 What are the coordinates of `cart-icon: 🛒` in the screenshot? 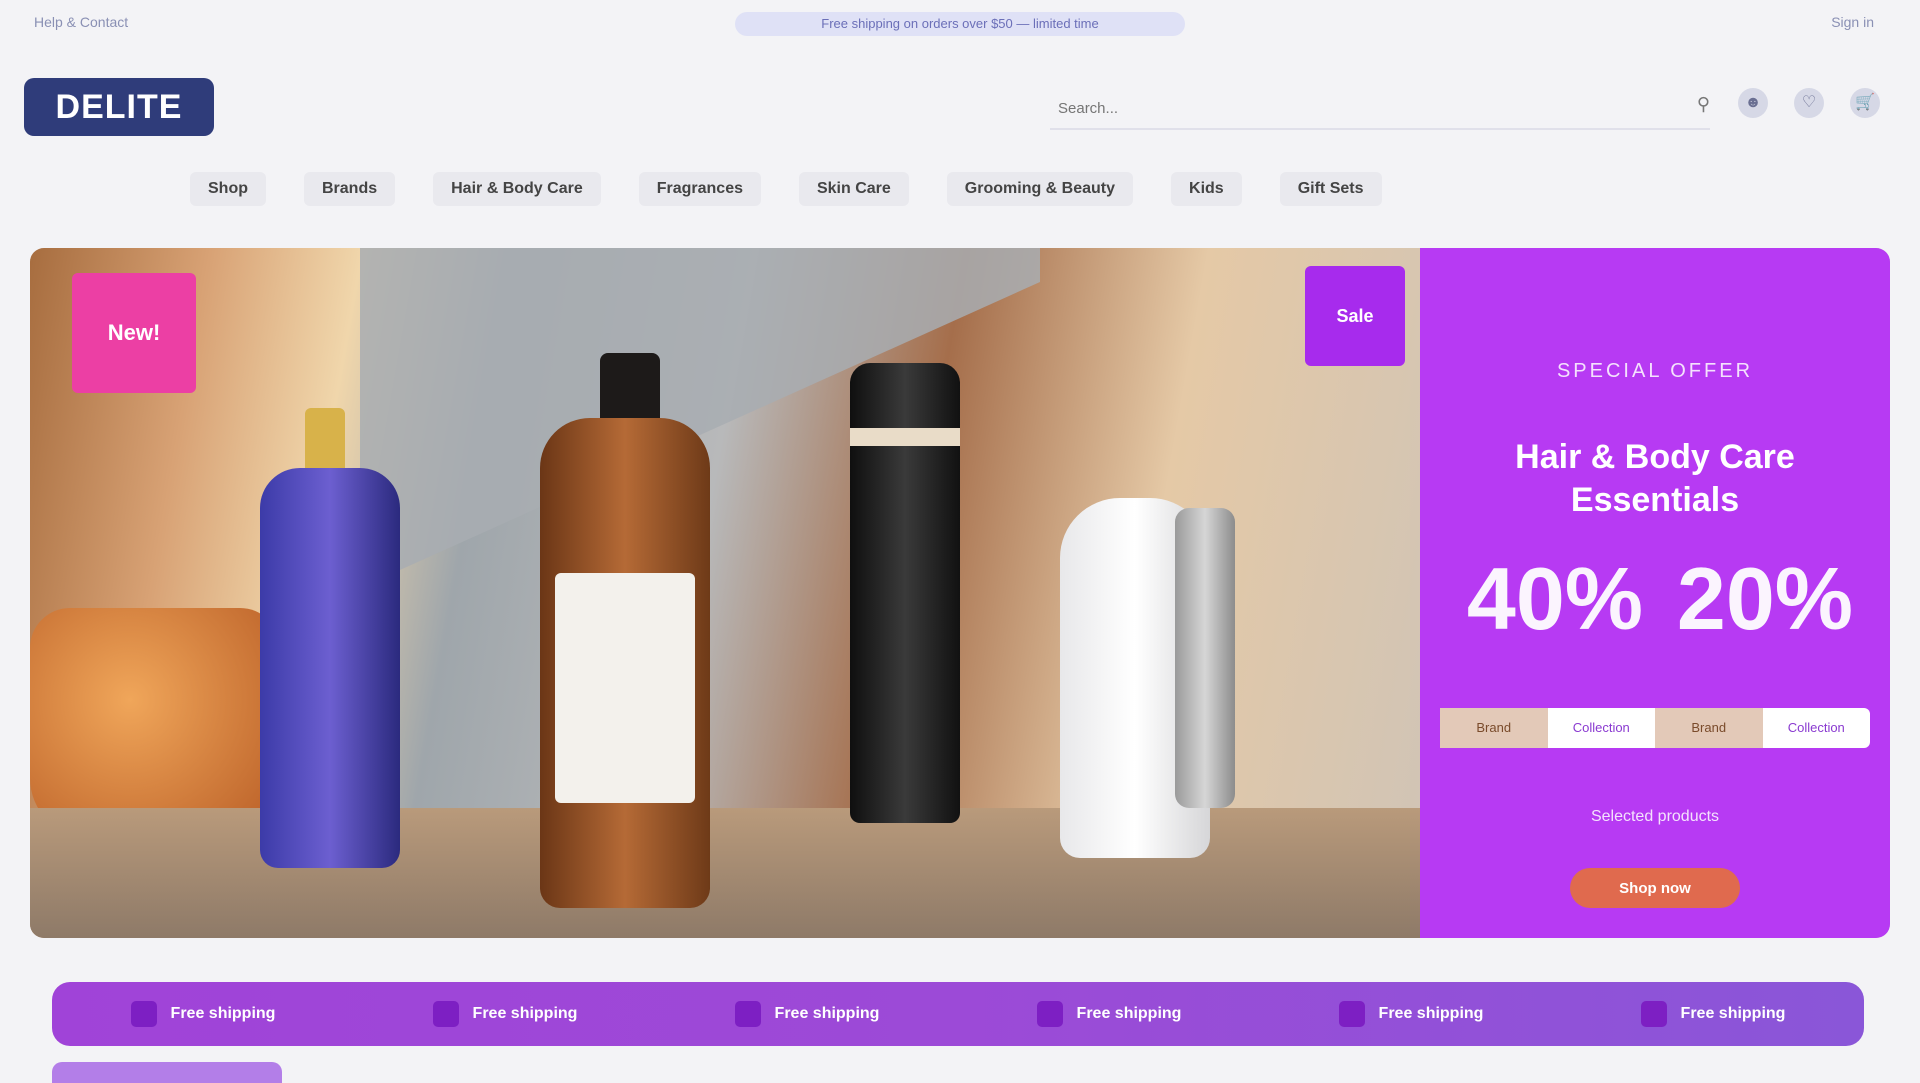 It's located at (1865, 103).